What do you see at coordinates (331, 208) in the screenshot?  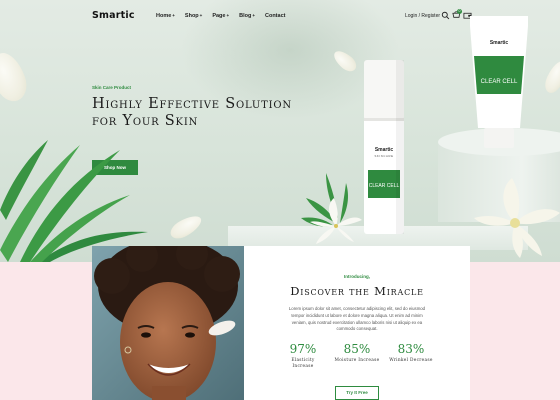 I see `lily-flower-decoration` at bounding box center [331, 208].